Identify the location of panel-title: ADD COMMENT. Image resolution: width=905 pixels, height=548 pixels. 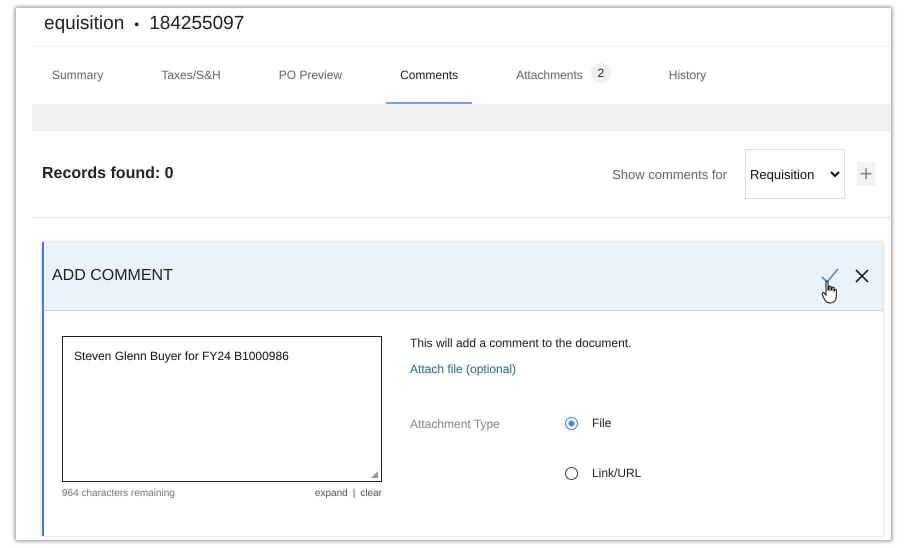
(112, 276).